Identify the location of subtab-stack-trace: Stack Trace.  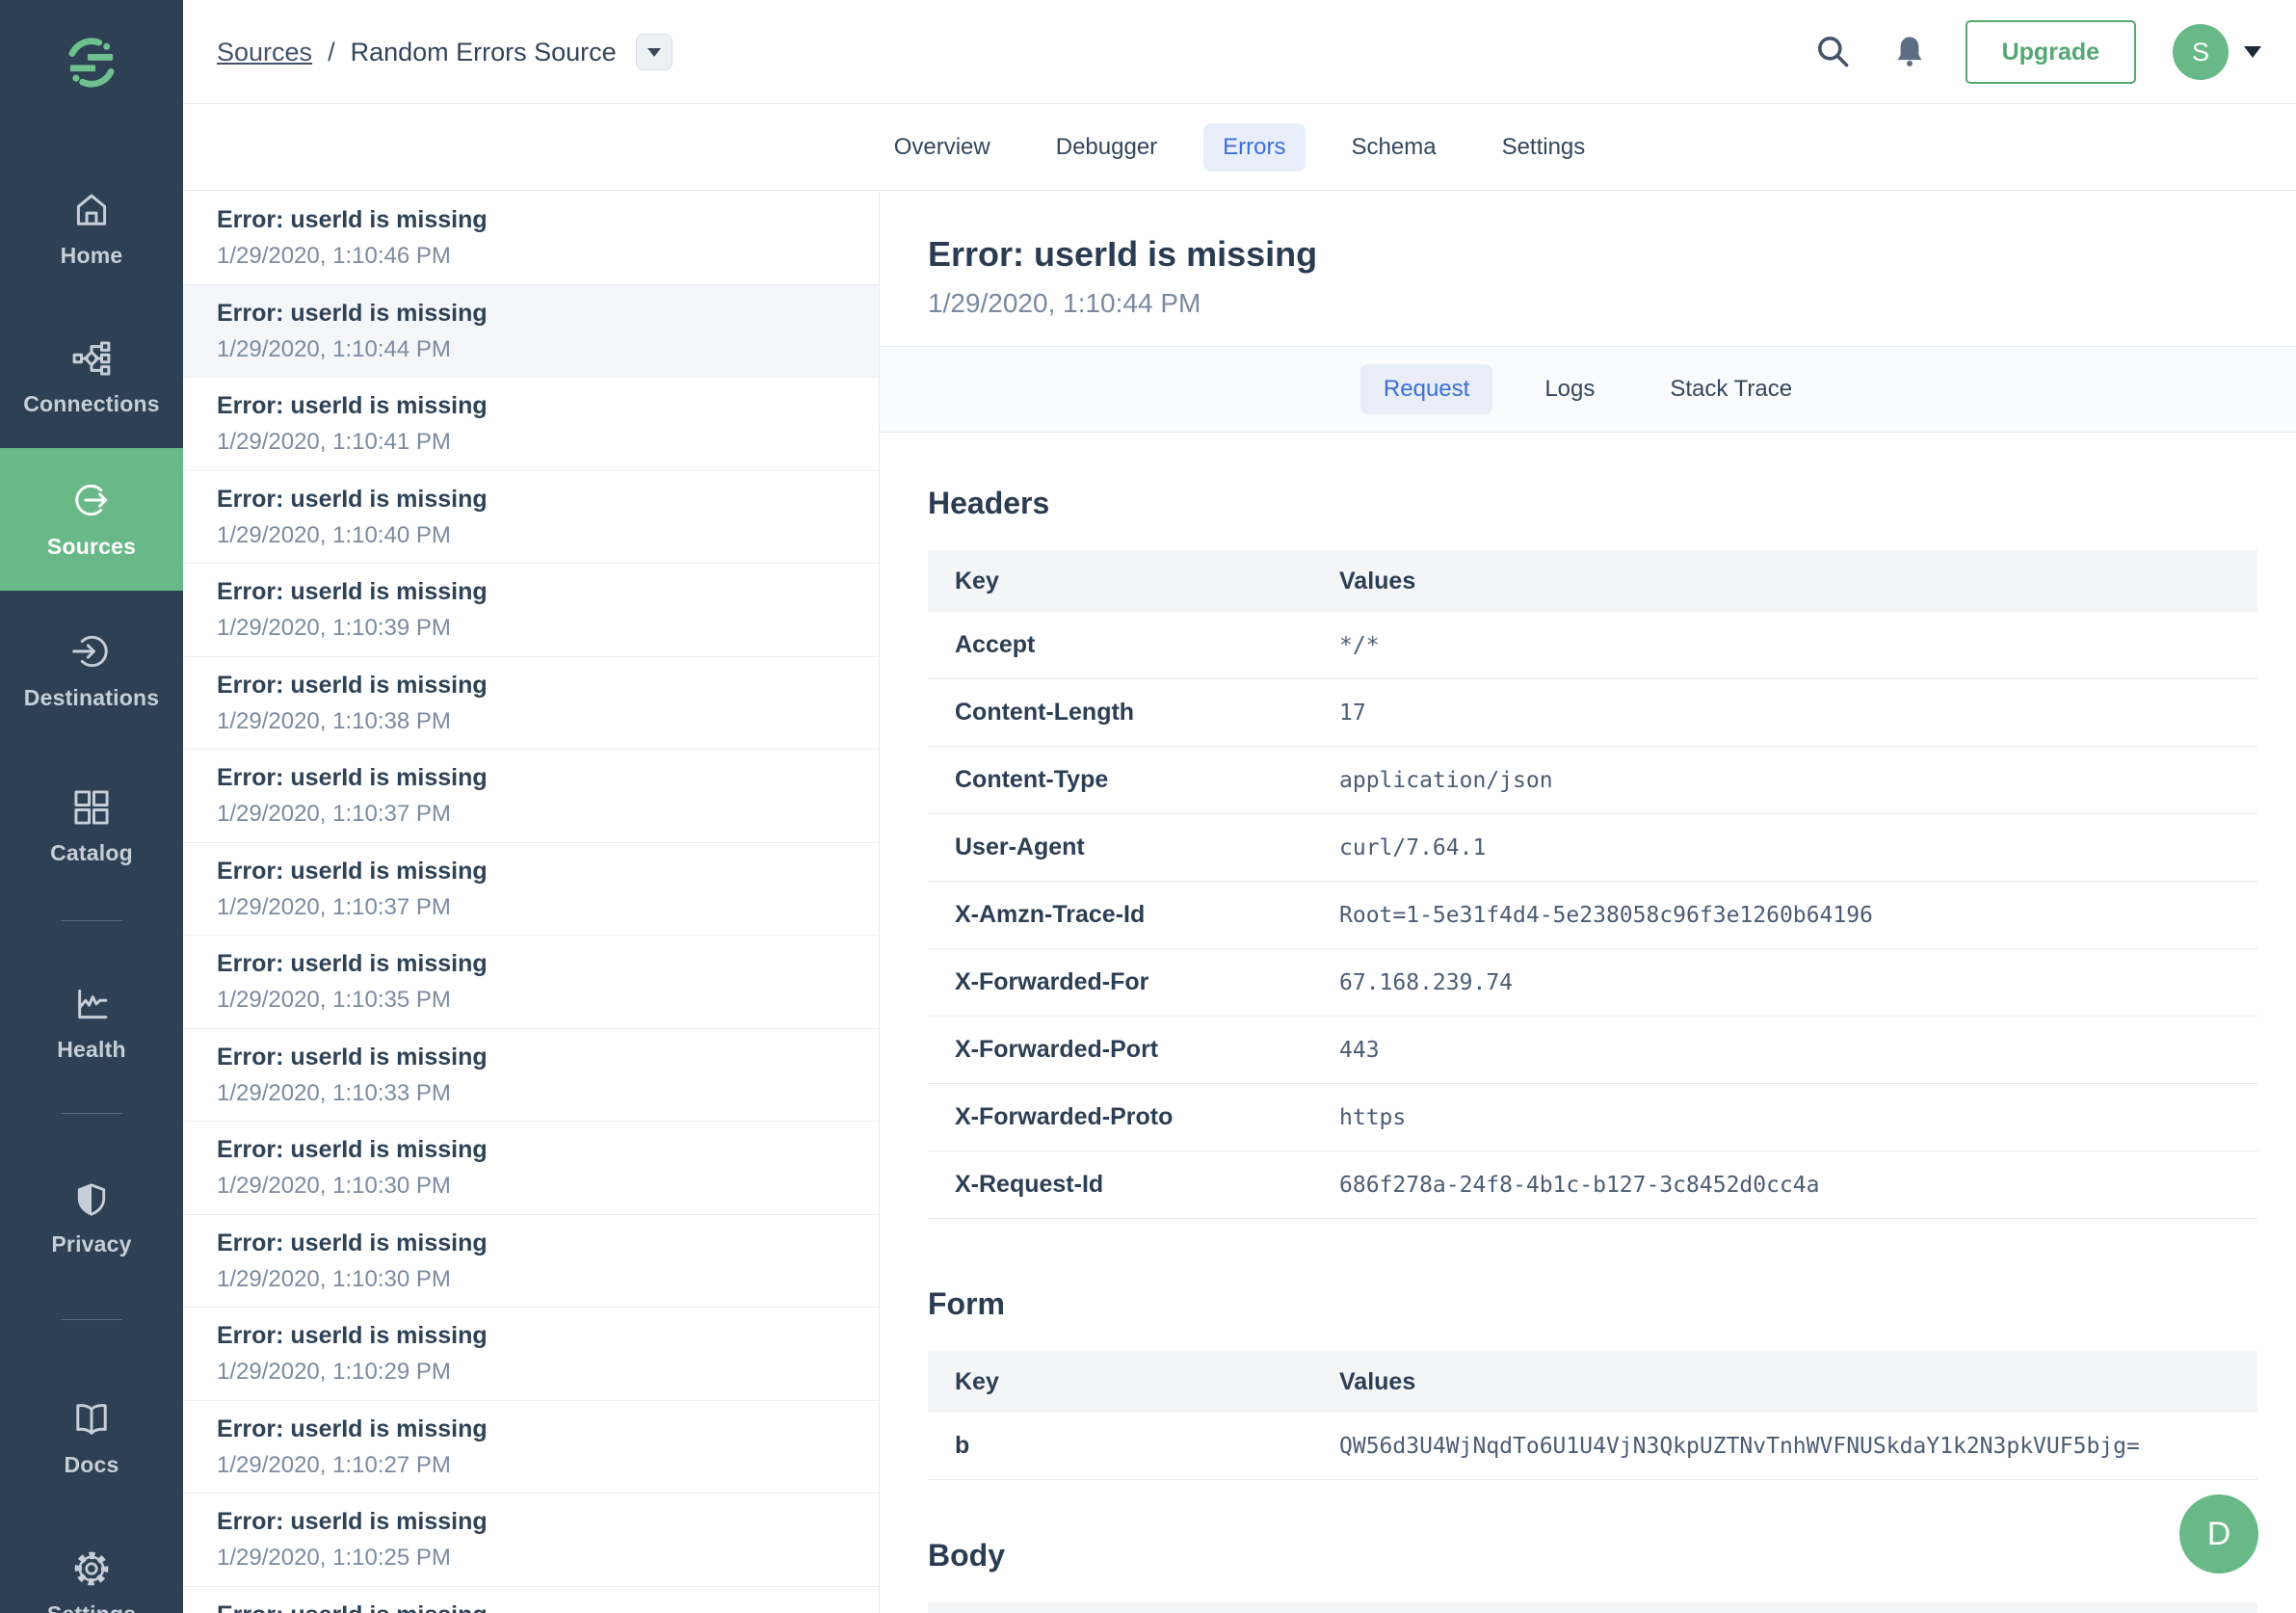
(1731, 389).